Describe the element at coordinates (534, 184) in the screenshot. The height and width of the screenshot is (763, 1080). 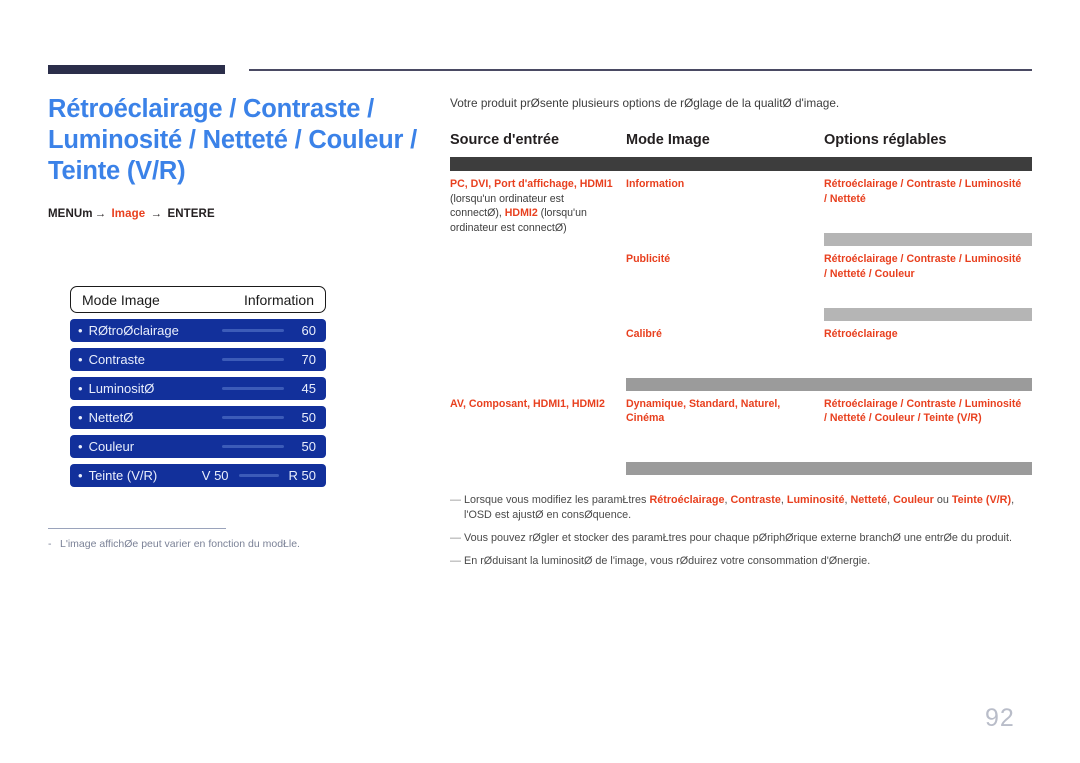
I see `source-token: Port d'affichage` at that location.